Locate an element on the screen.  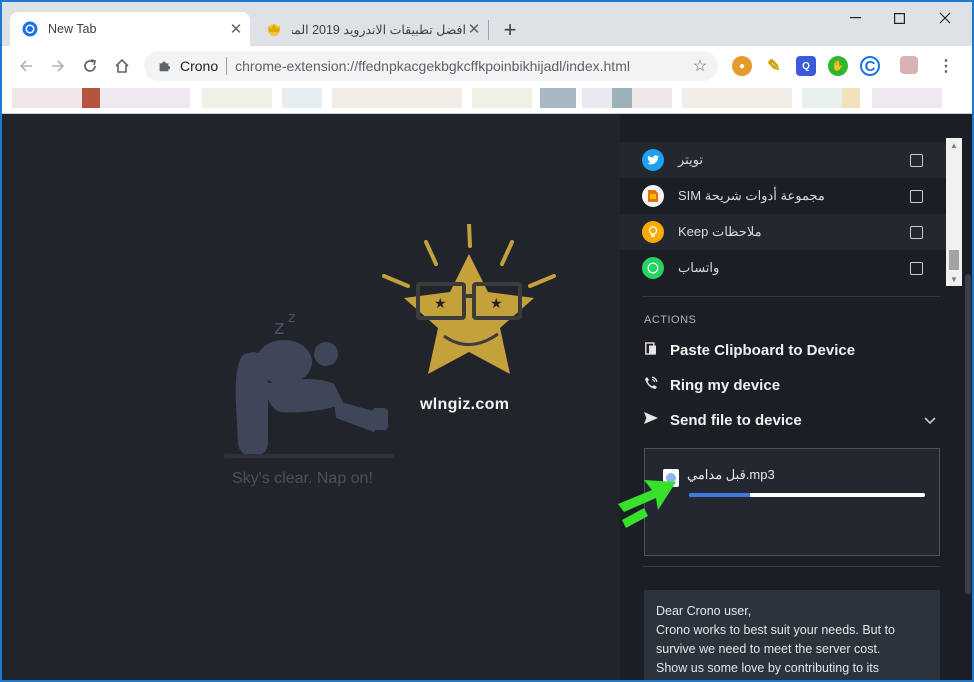
tab-new-tab: New Tab ✕ is located at coordinates (130, 29).